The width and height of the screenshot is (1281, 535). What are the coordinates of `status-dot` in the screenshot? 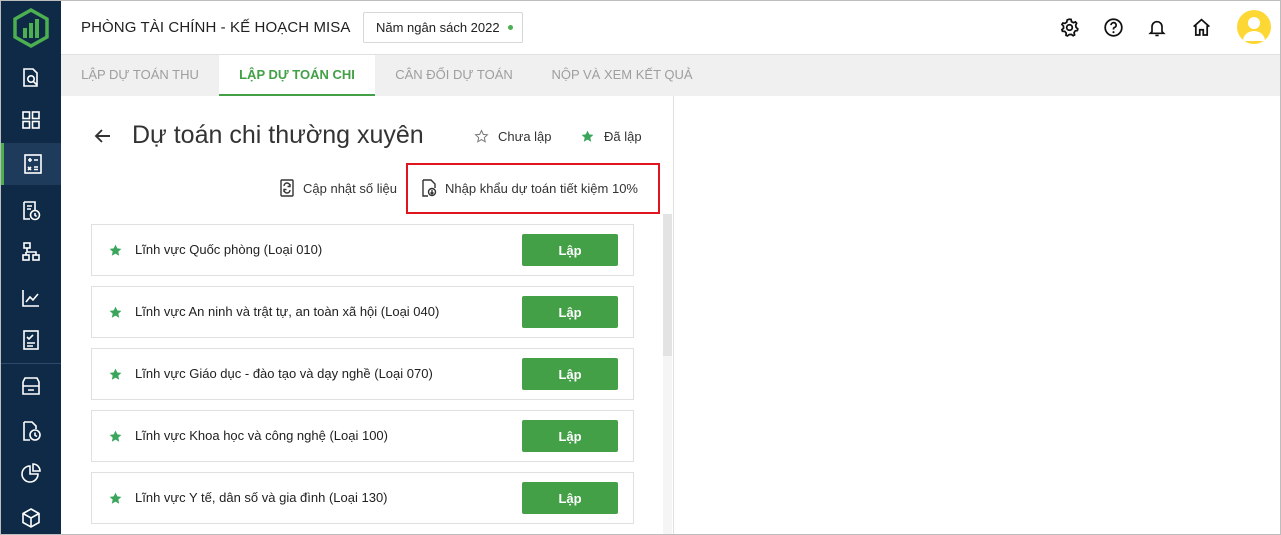 It's located at (510, 27).